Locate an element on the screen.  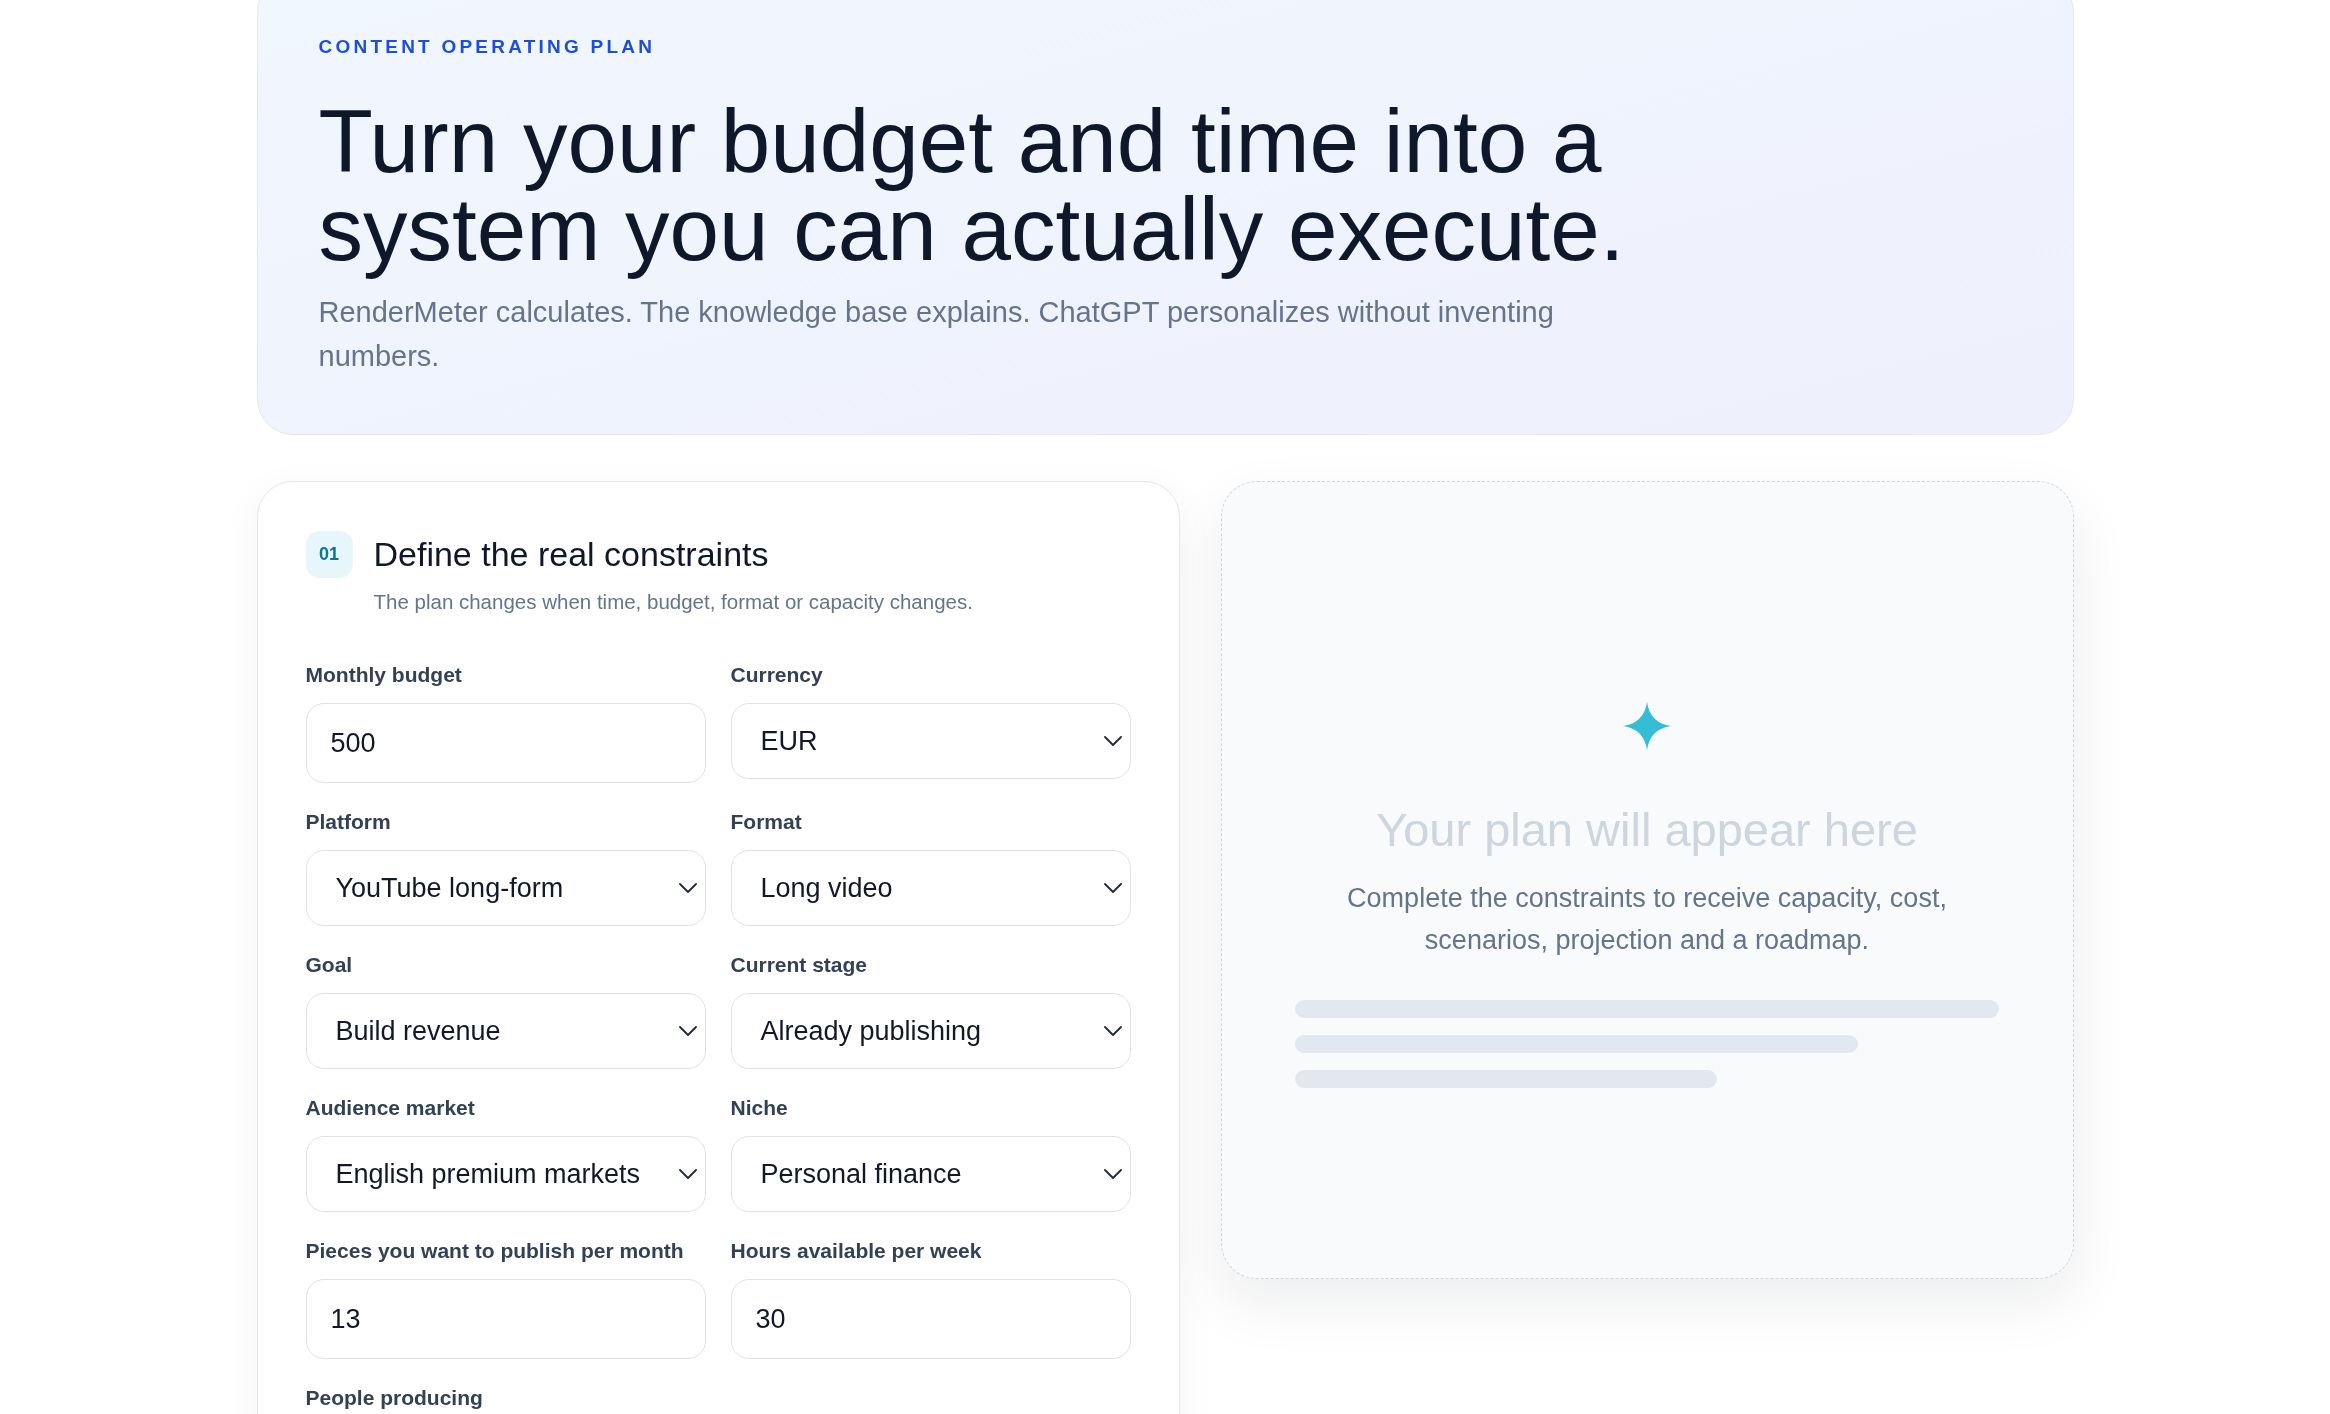
field-label: Platform is located at coordinates (348, 822).